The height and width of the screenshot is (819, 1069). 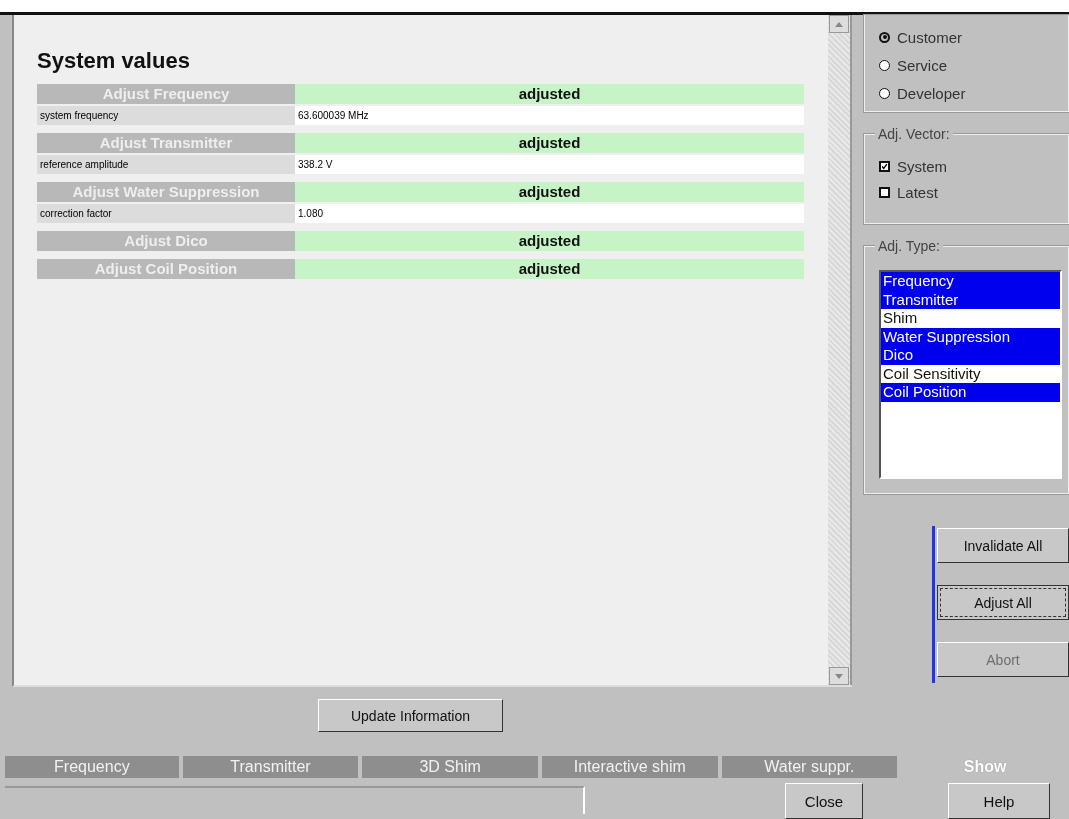 I want to click on parameter-label: reference amplitude, so click(x=166, y=164).